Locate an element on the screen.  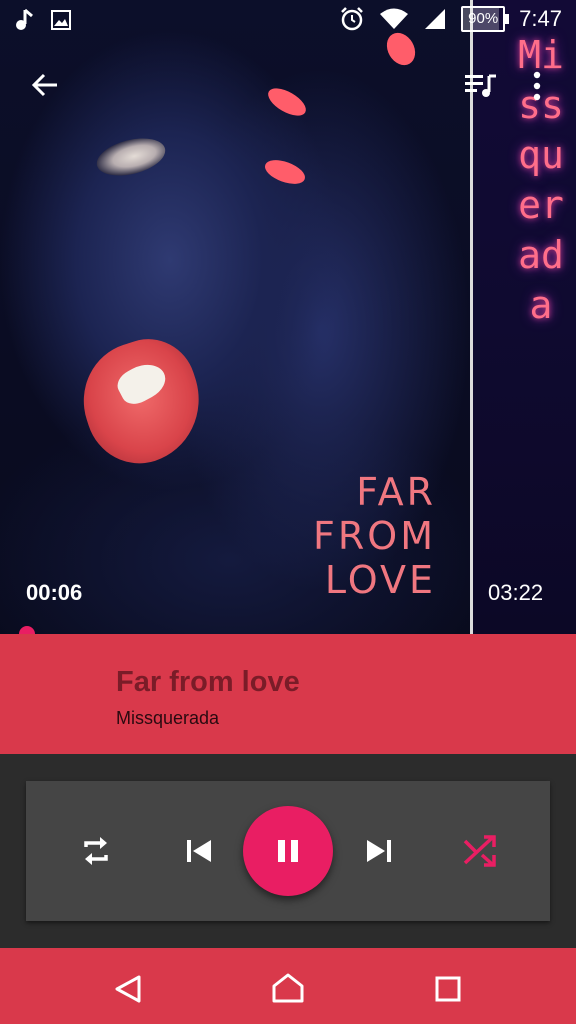
music-note-notification-icon is located at coordinates (24, 19).